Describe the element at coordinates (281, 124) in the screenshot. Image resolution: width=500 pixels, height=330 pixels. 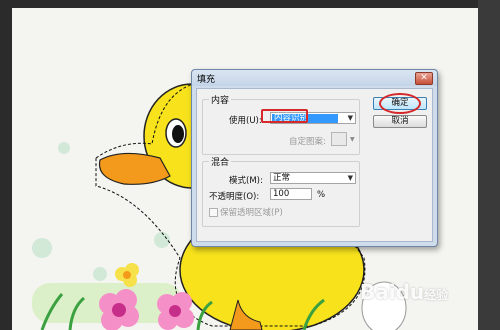
I see `content-group: 内容 使用(U): 内容识别 ▼ 自定图案: ▼` at that location.